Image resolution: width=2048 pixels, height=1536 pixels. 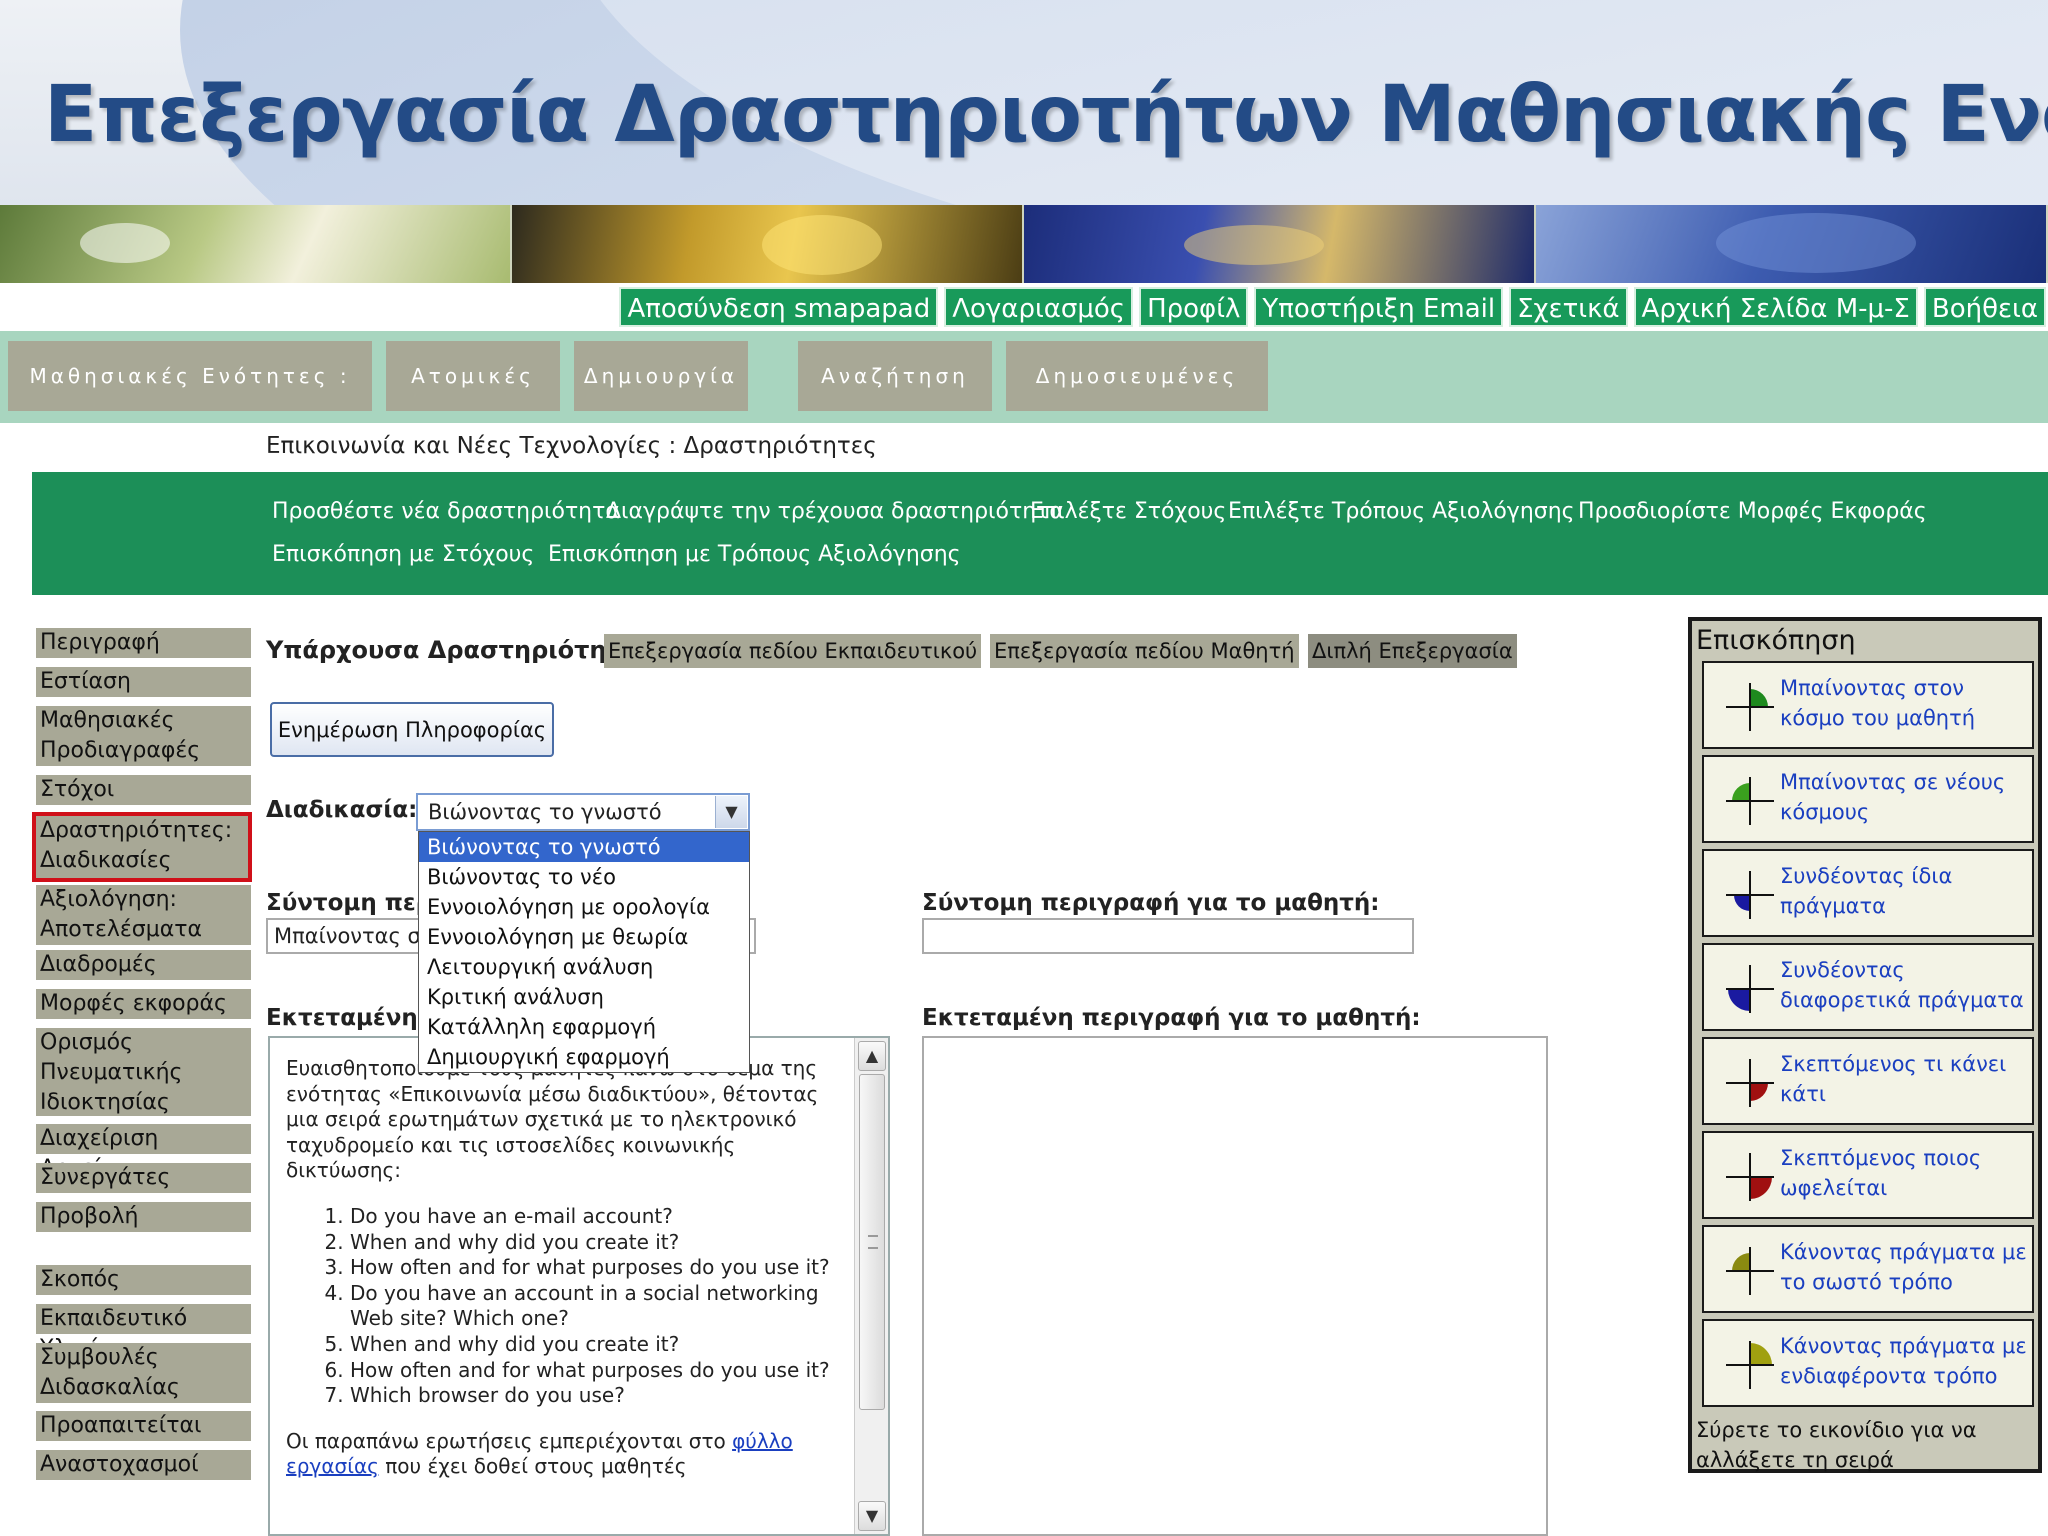 What do you see at coordinates (1379, 307) in the screenshot?
I see `email-support-link: Υποστήριξη Email` at bounding box center [1379, 307].